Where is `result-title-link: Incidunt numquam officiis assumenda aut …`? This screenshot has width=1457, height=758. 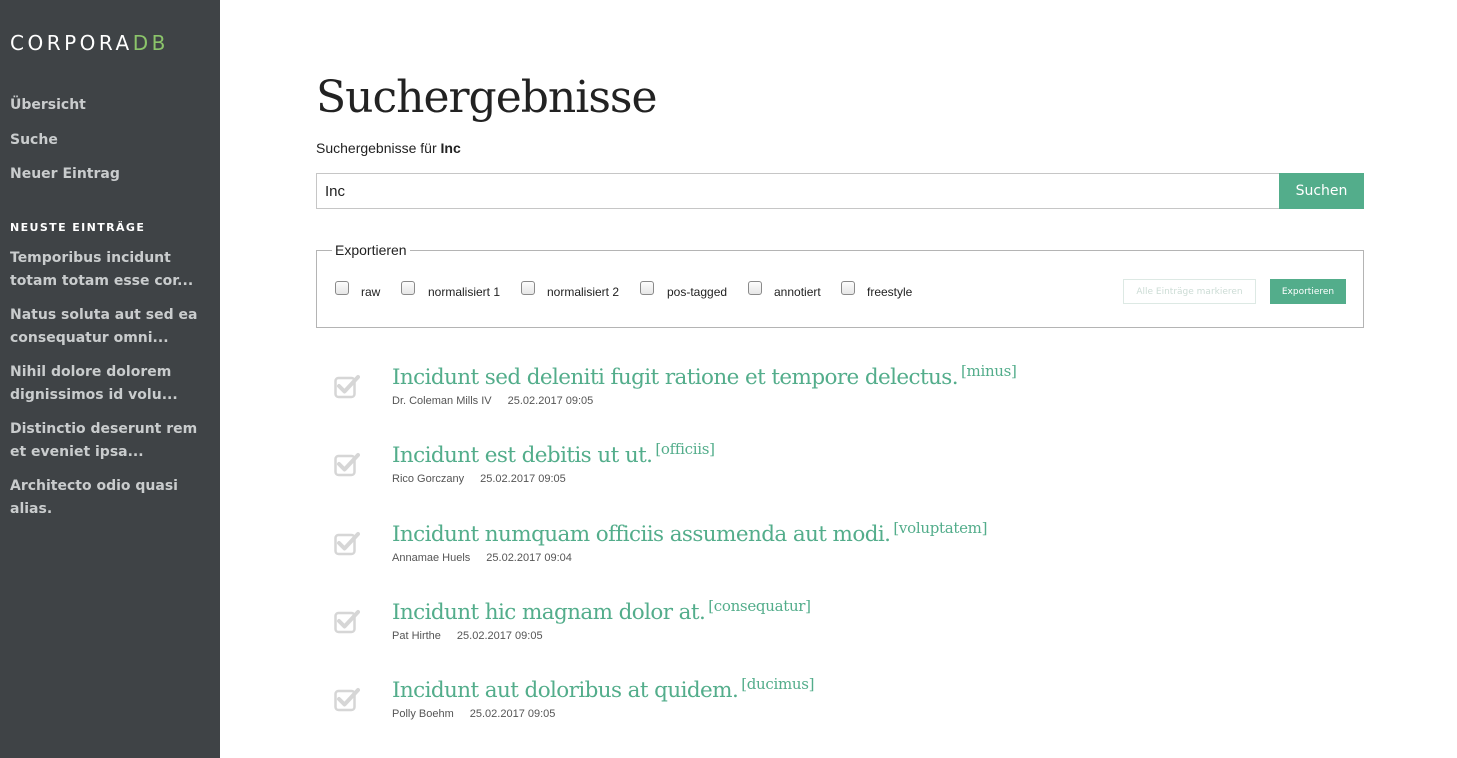 result-title-link: Incidunt numquam officiis assumenda aut … is located at coordinates (689, 533).